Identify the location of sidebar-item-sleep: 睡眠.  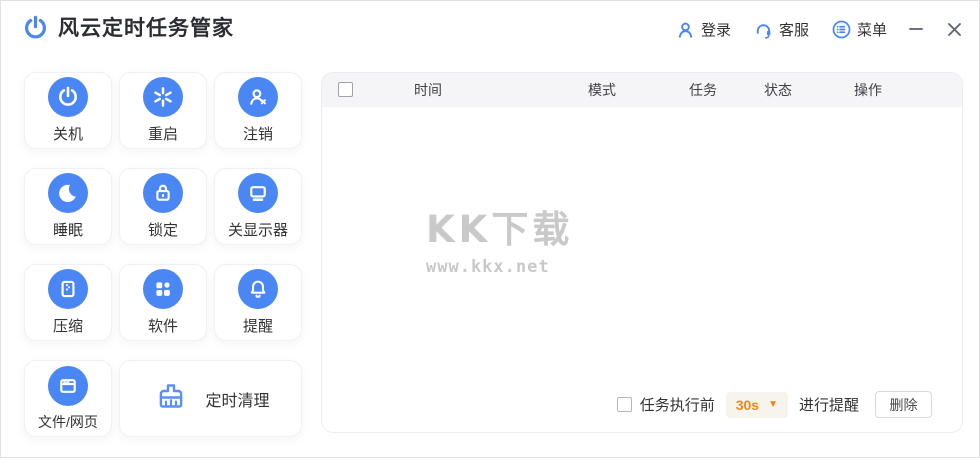
(68, 206).